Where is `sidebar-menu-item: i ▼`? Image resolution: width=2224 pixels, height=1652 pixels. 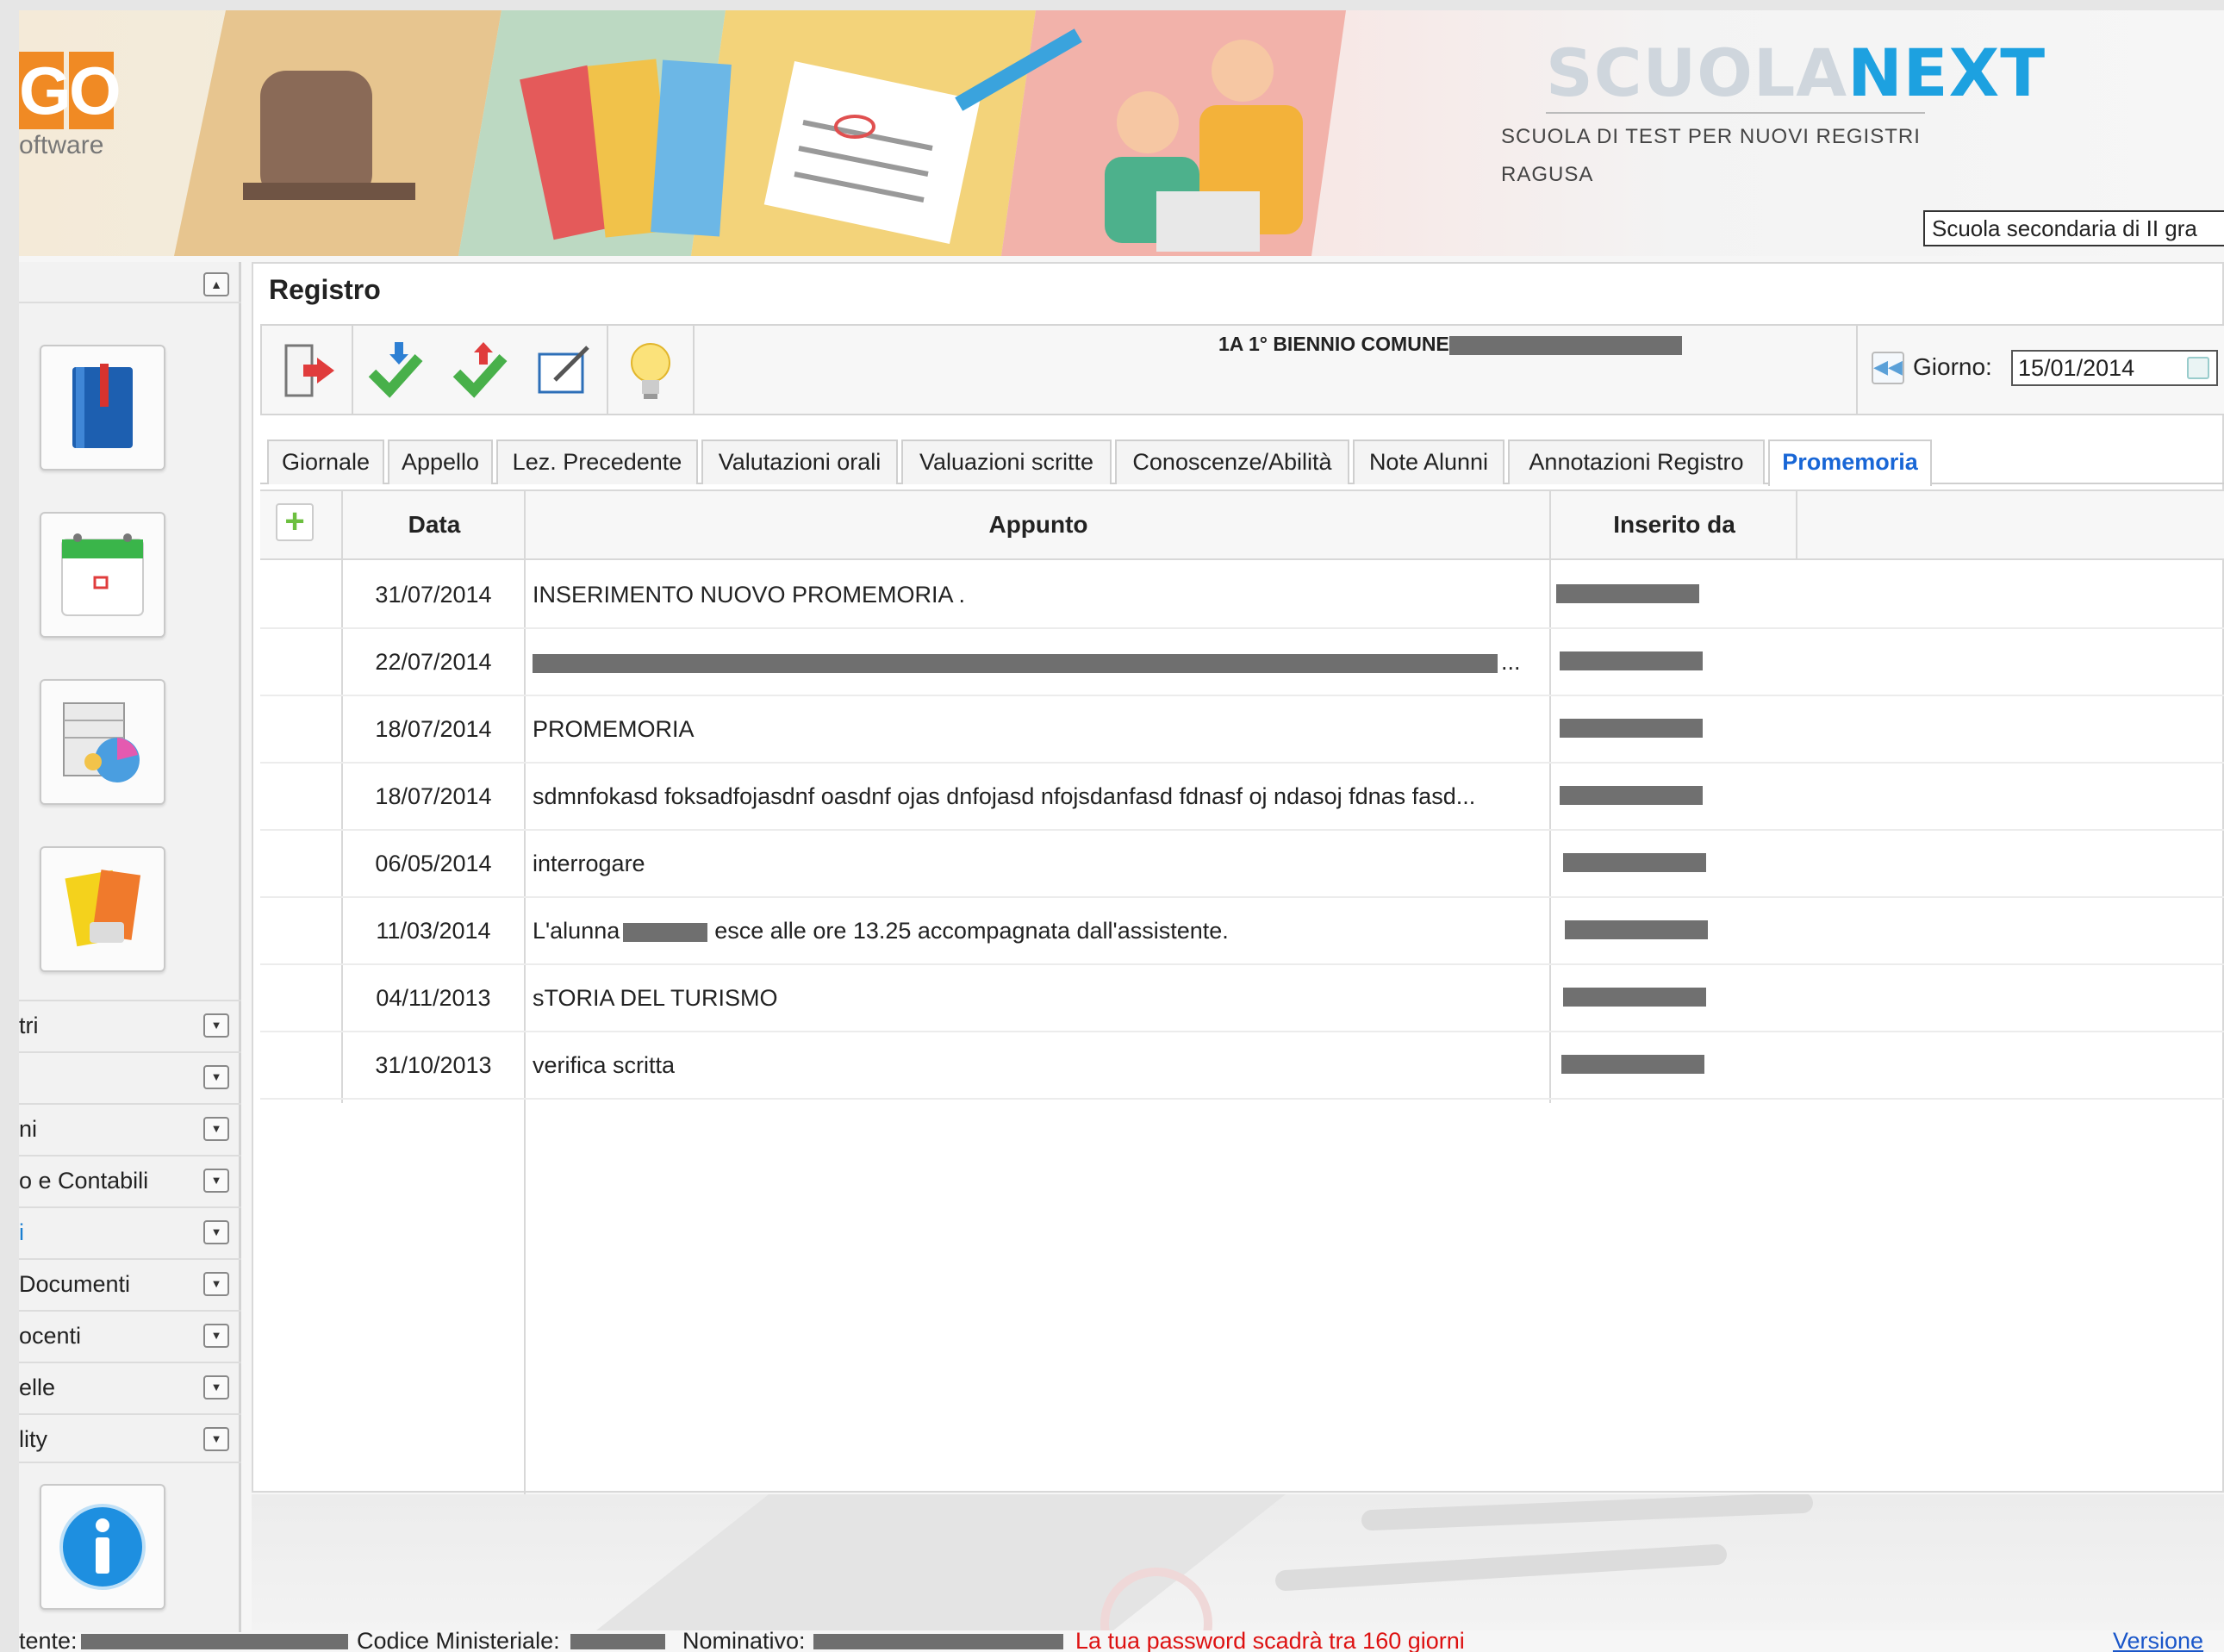
sidebar-menu-item: i ▼ is located at coordinates (130, 1231).